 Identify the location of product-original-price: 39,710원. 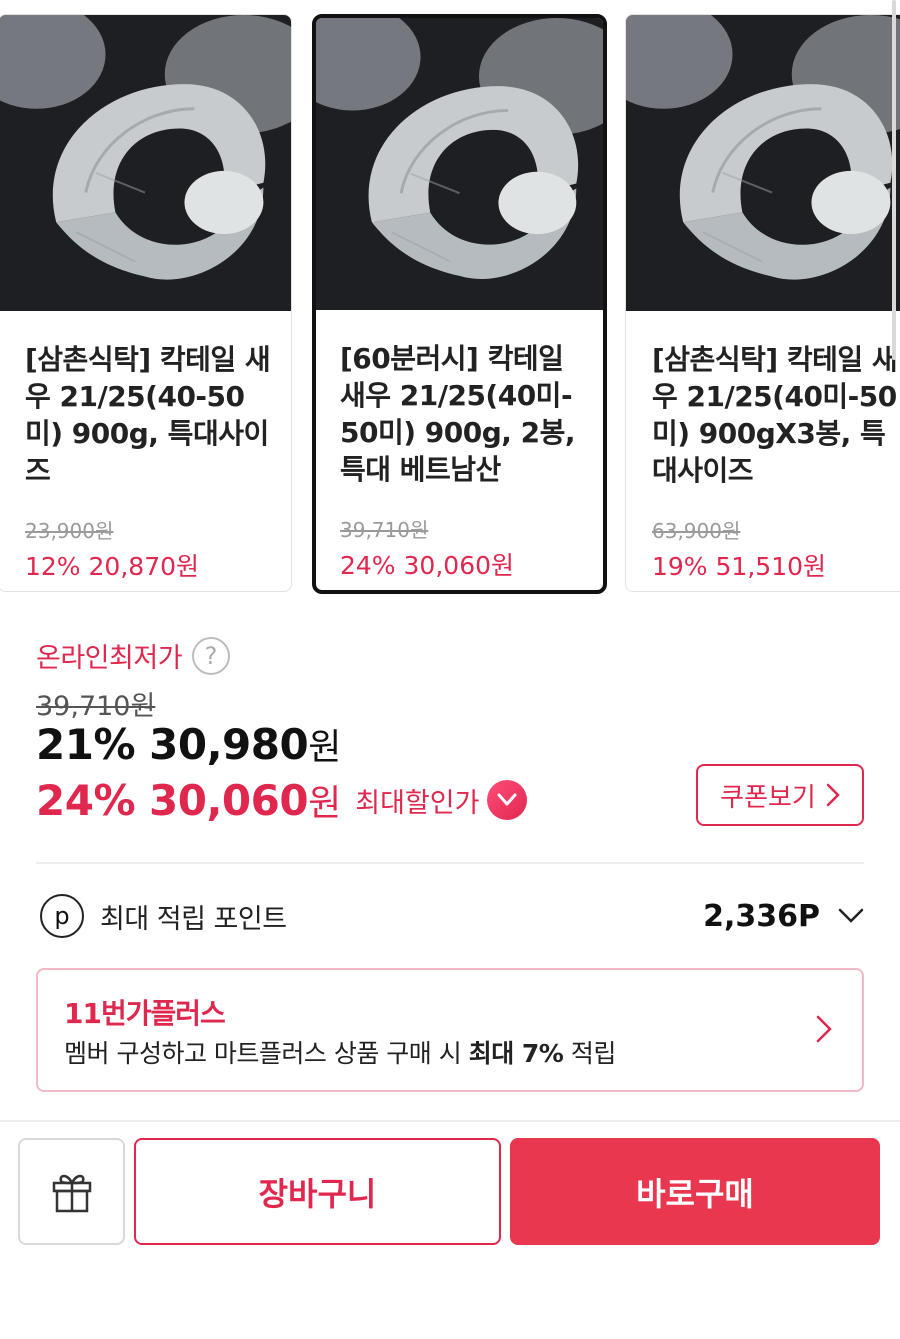
(384, 530).